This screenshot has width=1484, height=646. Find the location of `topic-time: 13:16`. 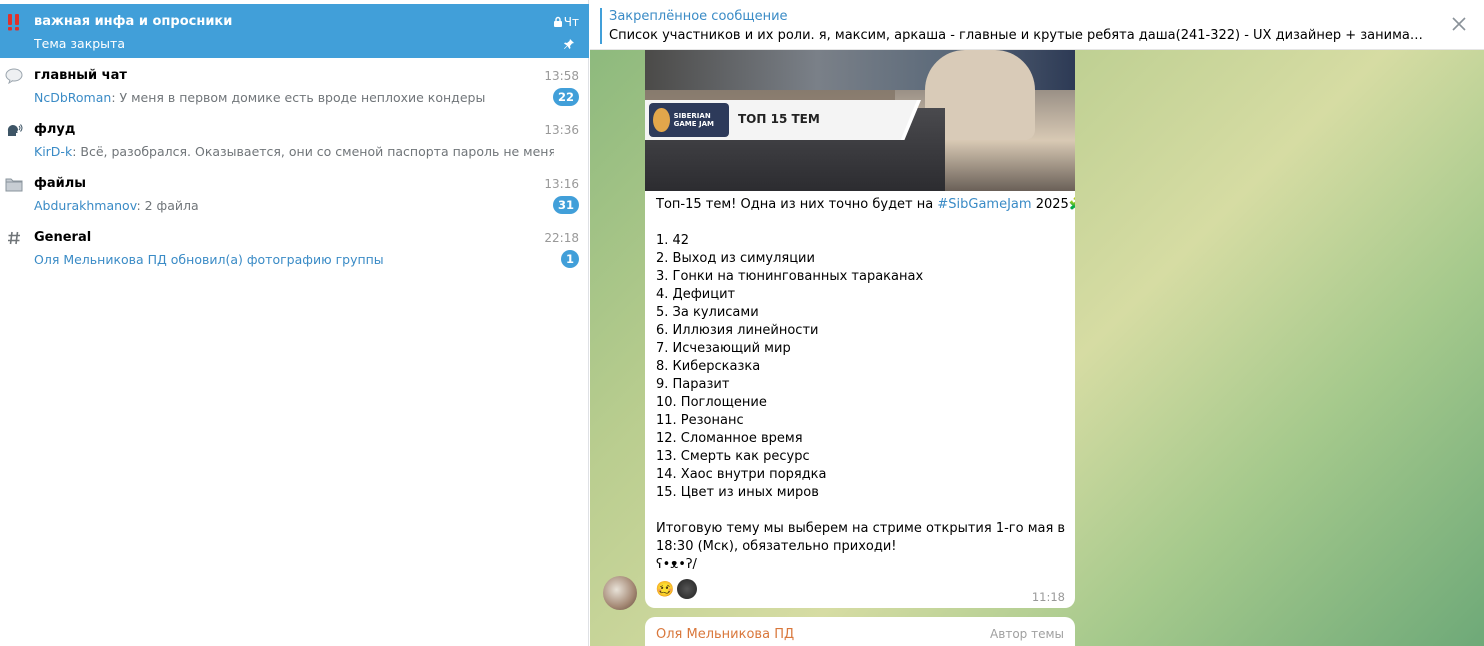

topic-time: 13:16 is located at coordinates (561, 184).